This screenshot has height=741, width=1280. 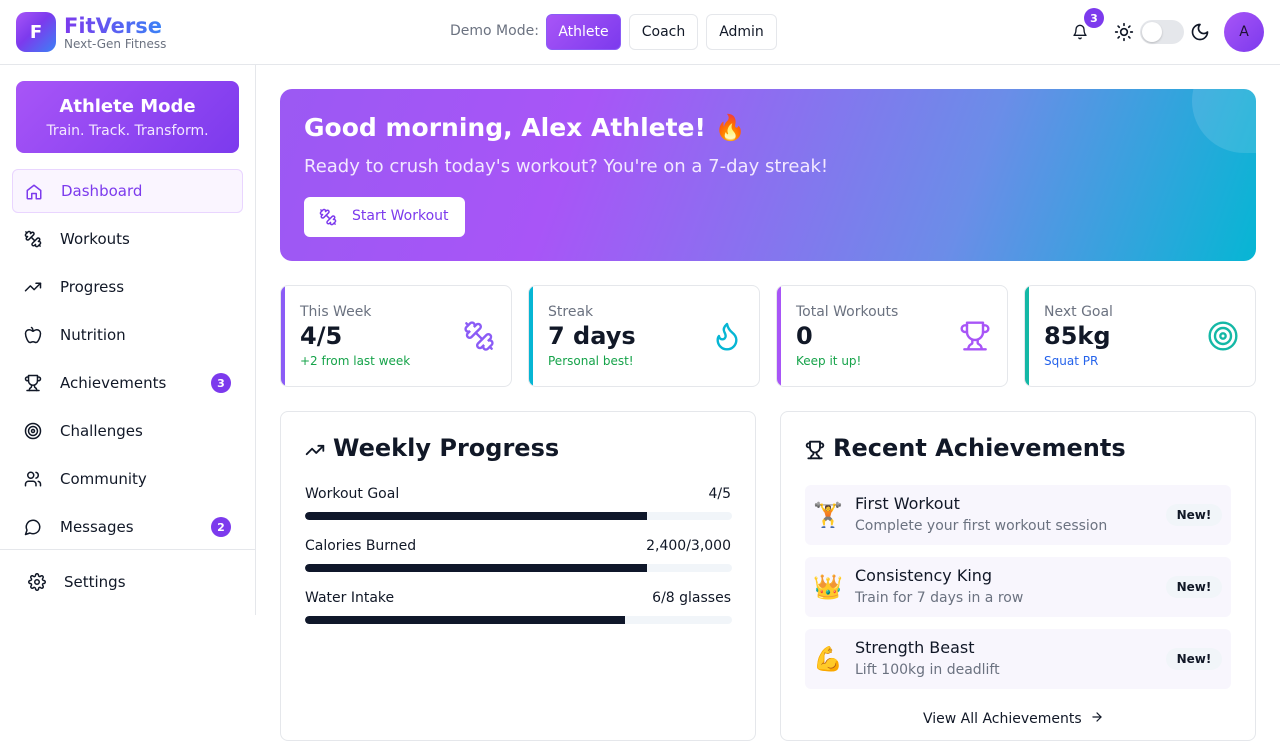 I want to click on stat-note: +2 from last week, so click(x=355, y=361).